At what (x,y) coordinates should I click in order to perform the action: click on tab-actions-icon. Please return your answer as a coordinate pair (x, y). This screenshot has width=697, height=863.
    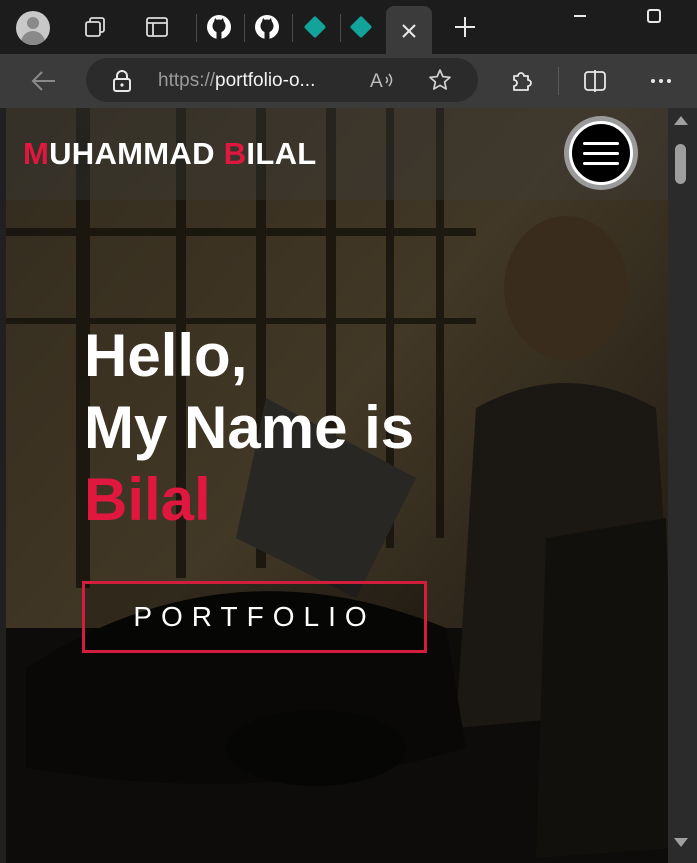
    Looking at the image, I should click on (157, 27).